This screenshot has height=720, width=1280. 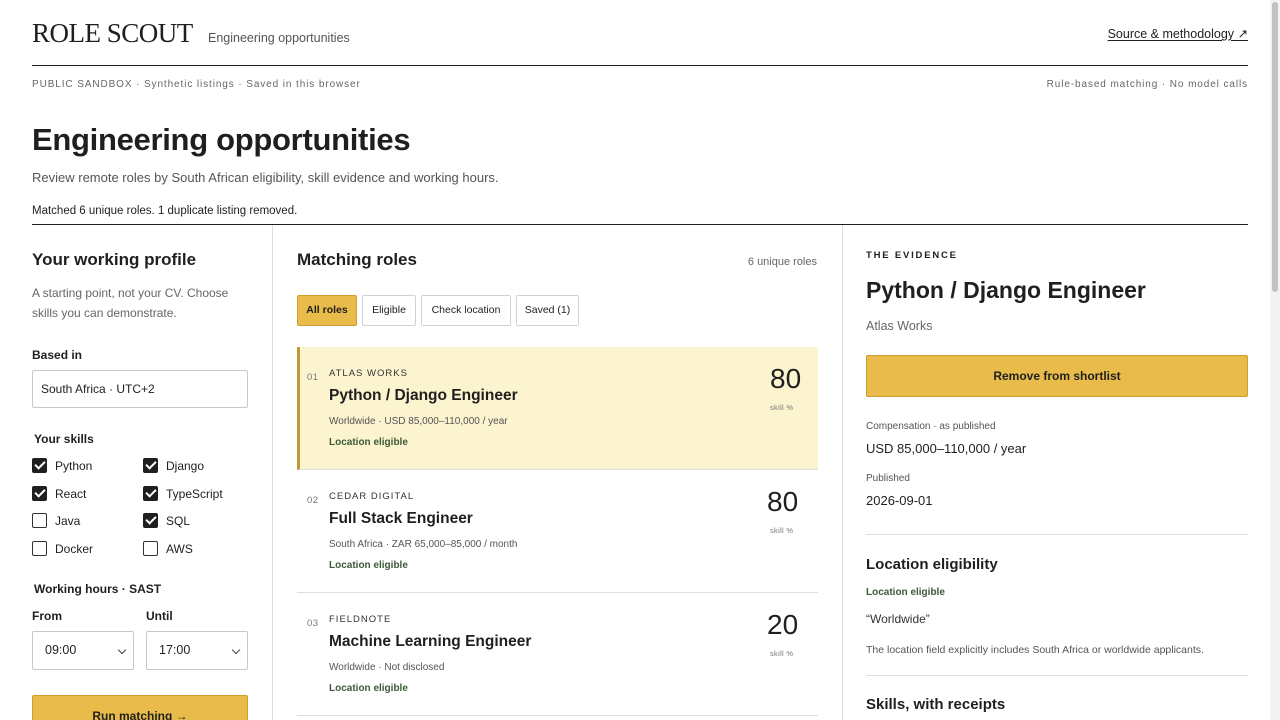 What do you see at coordinates (47, 616) in the screenshot?
I see `from-label: From` at bounding box center [47, 616].